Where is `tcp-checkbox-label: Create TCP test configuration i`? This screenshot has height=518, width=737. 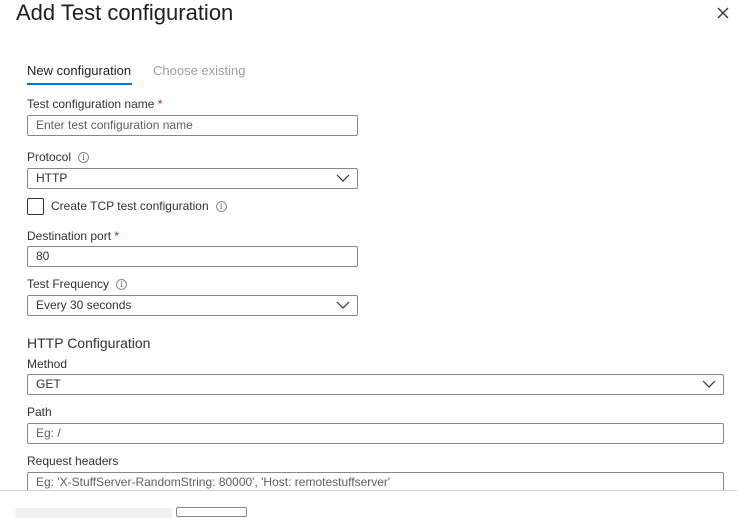 tcp-checkbox-label: Create TCP test configuration i is located at coordinates (139, 206).